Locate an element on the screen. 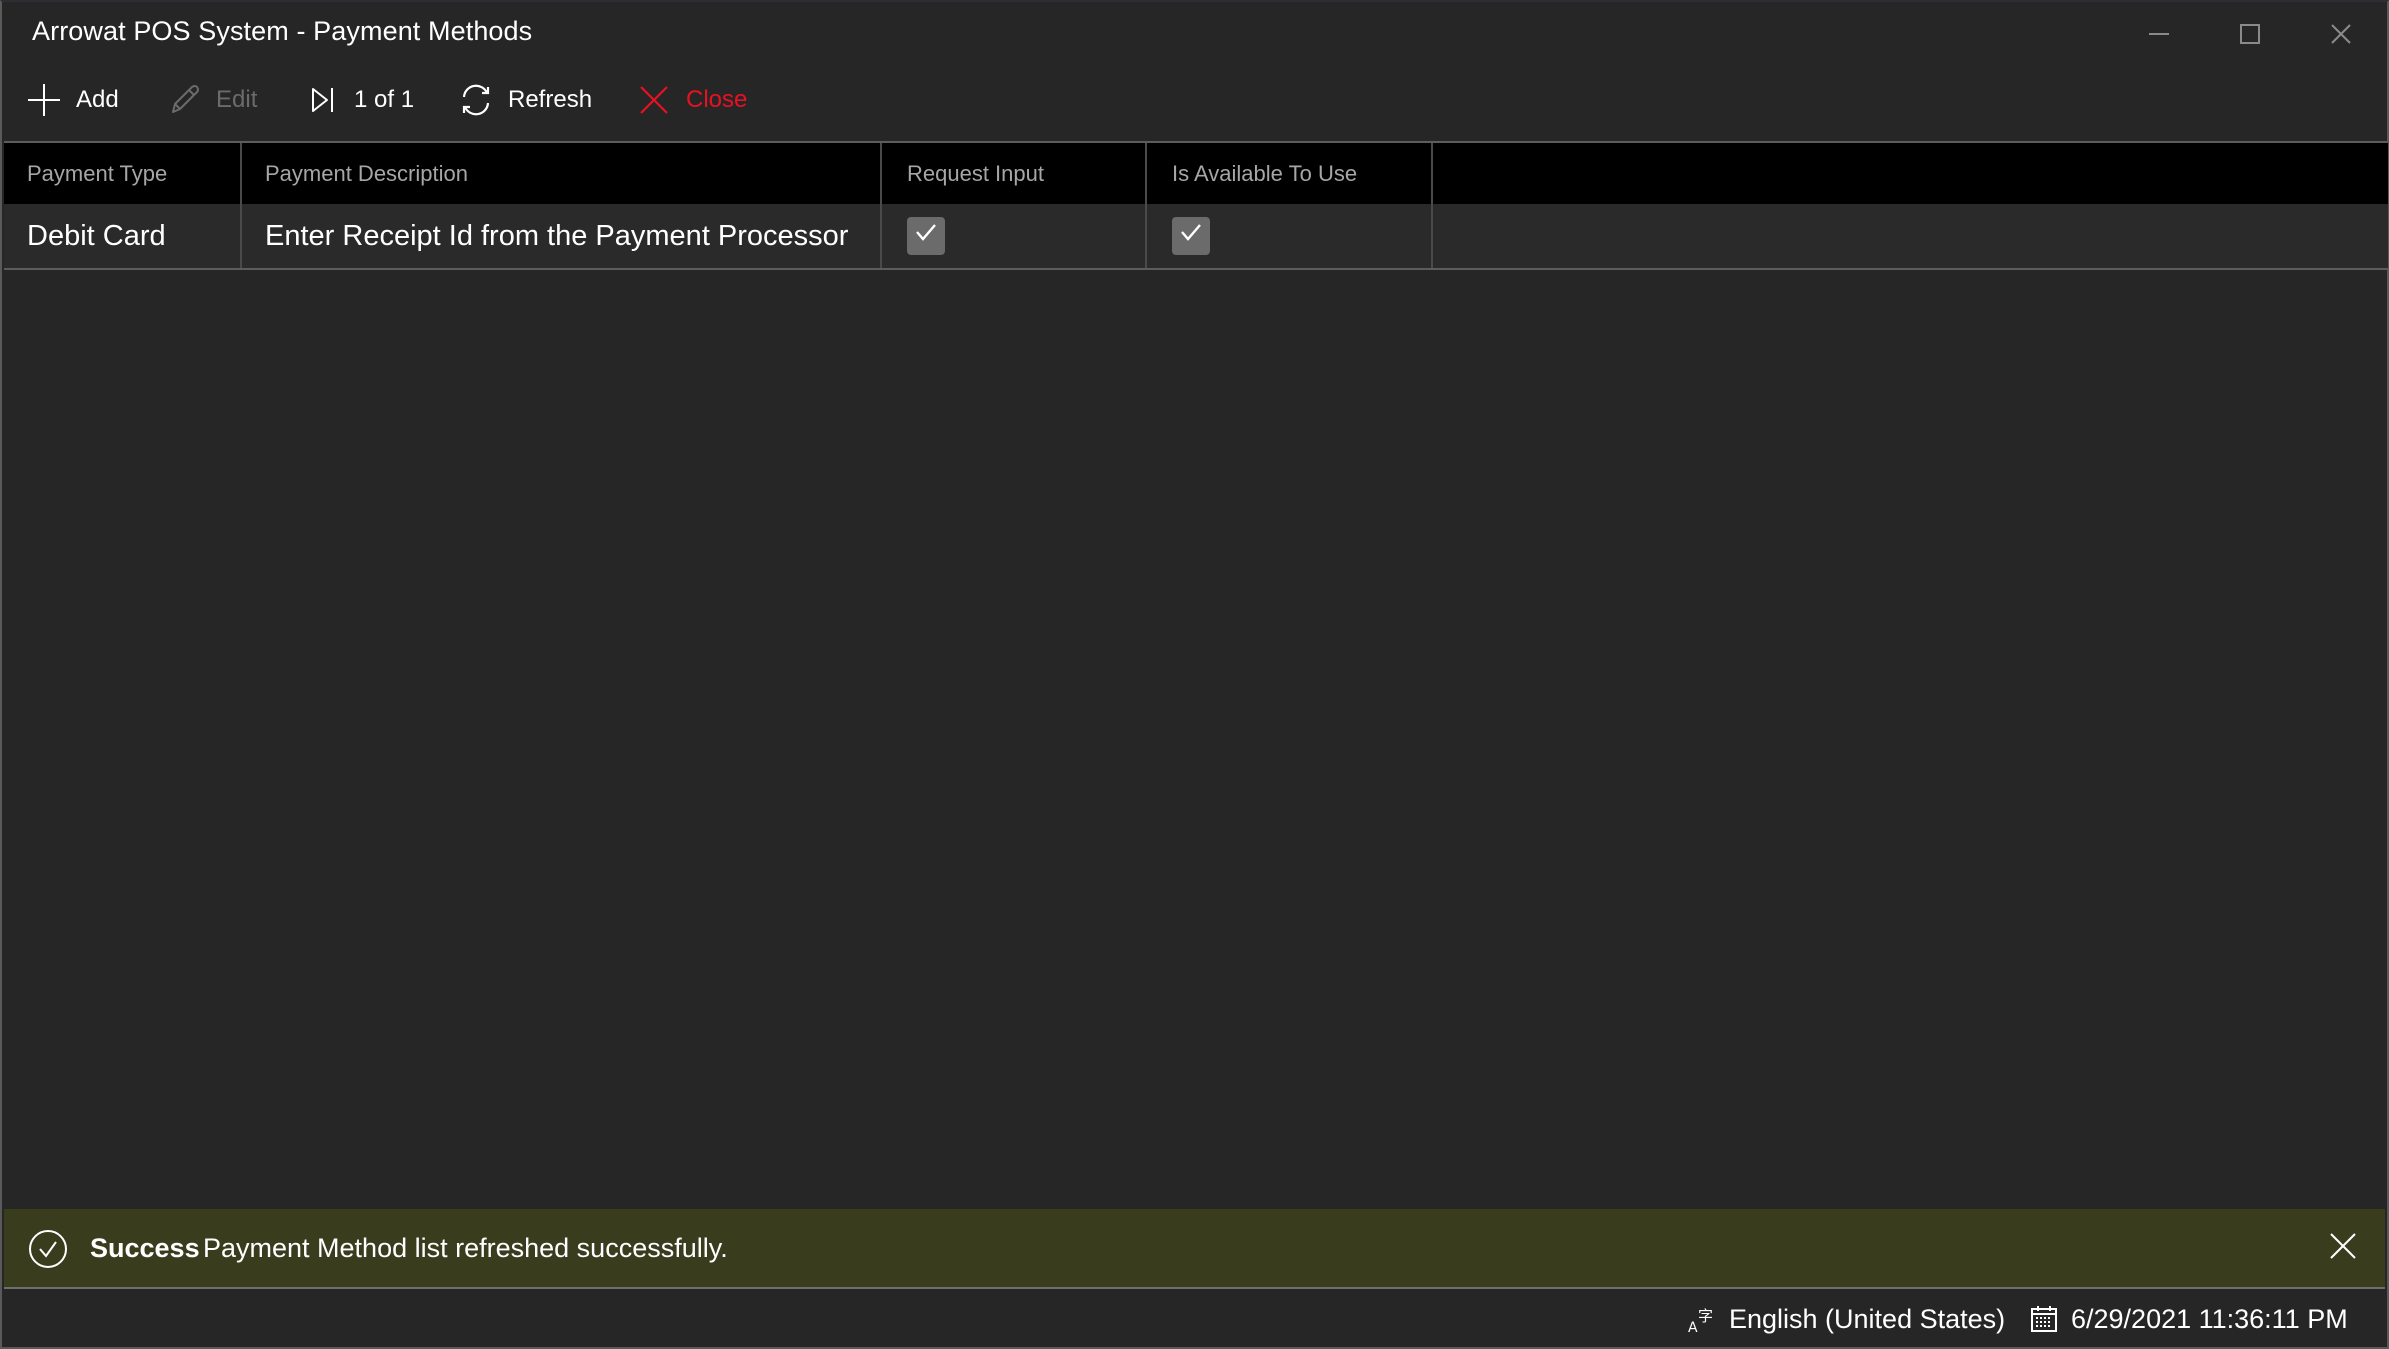 This screenshot has height=1349, width=2389. notification-title: Success is located at coordinates (145, 1247).